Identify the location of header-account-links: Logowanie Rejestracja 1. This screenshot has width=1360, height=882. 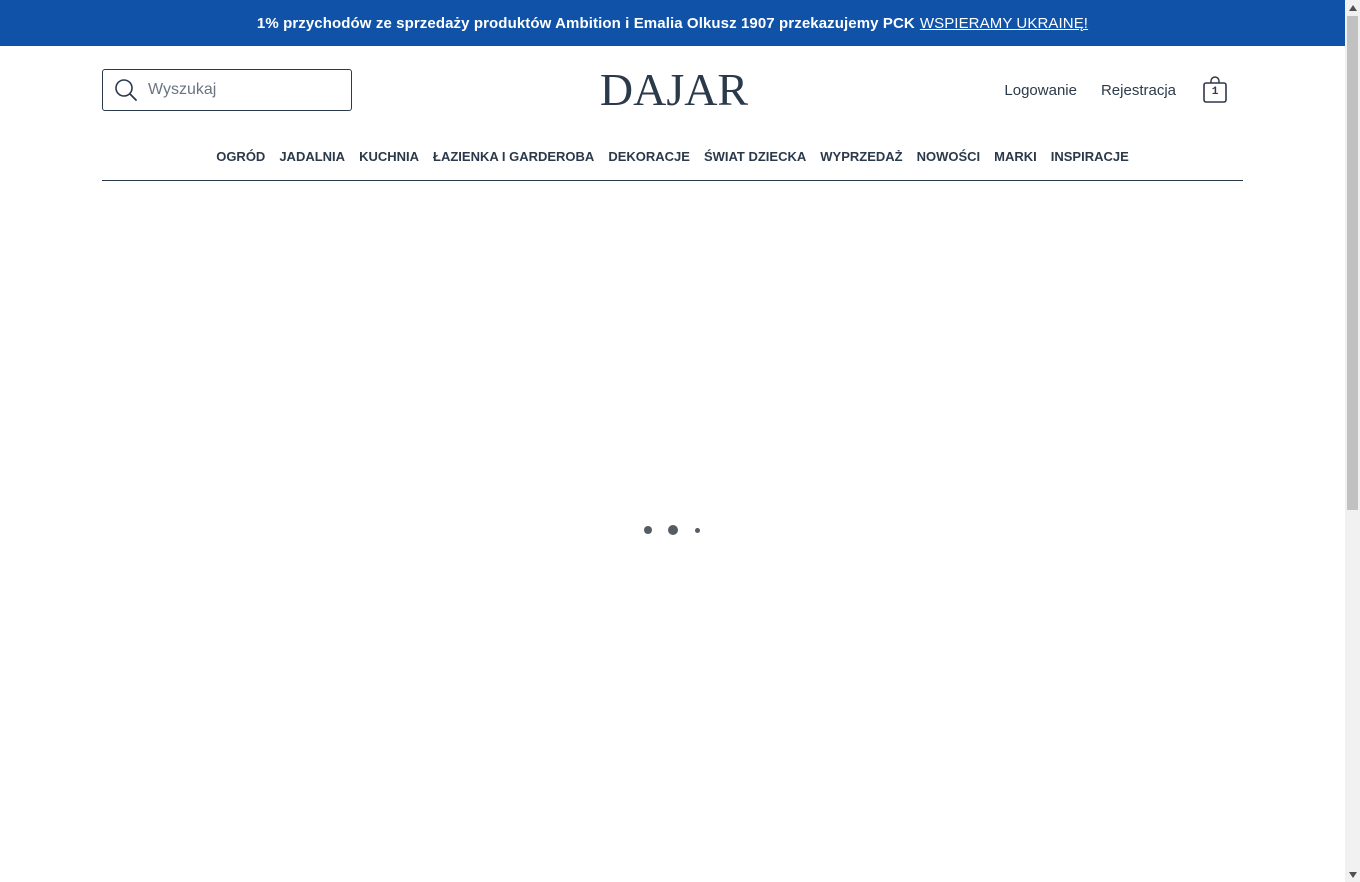
(1104, 90).